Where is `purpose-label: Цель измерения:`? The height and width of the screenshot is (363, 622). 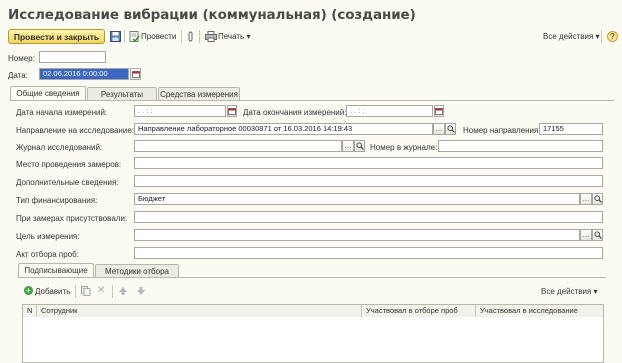 purpose-label: Цель измерения: is located at coordinates (48, 236).